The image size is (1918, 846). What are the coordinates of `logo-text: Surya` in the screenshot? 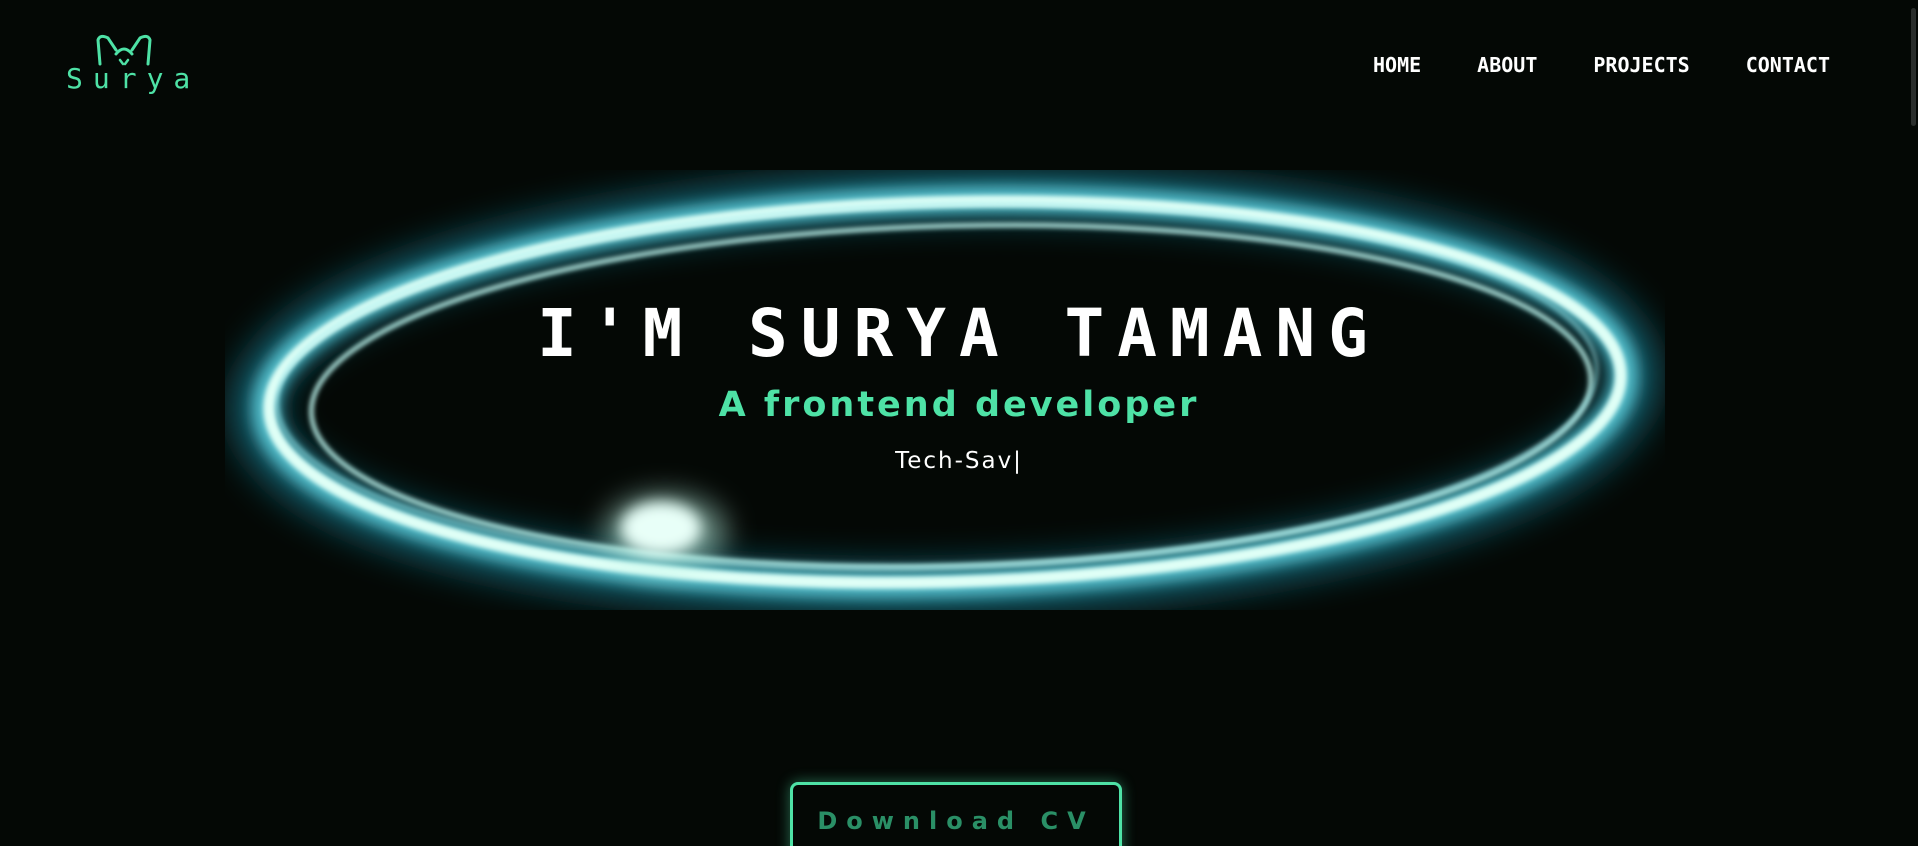 It's located at (133, 78).